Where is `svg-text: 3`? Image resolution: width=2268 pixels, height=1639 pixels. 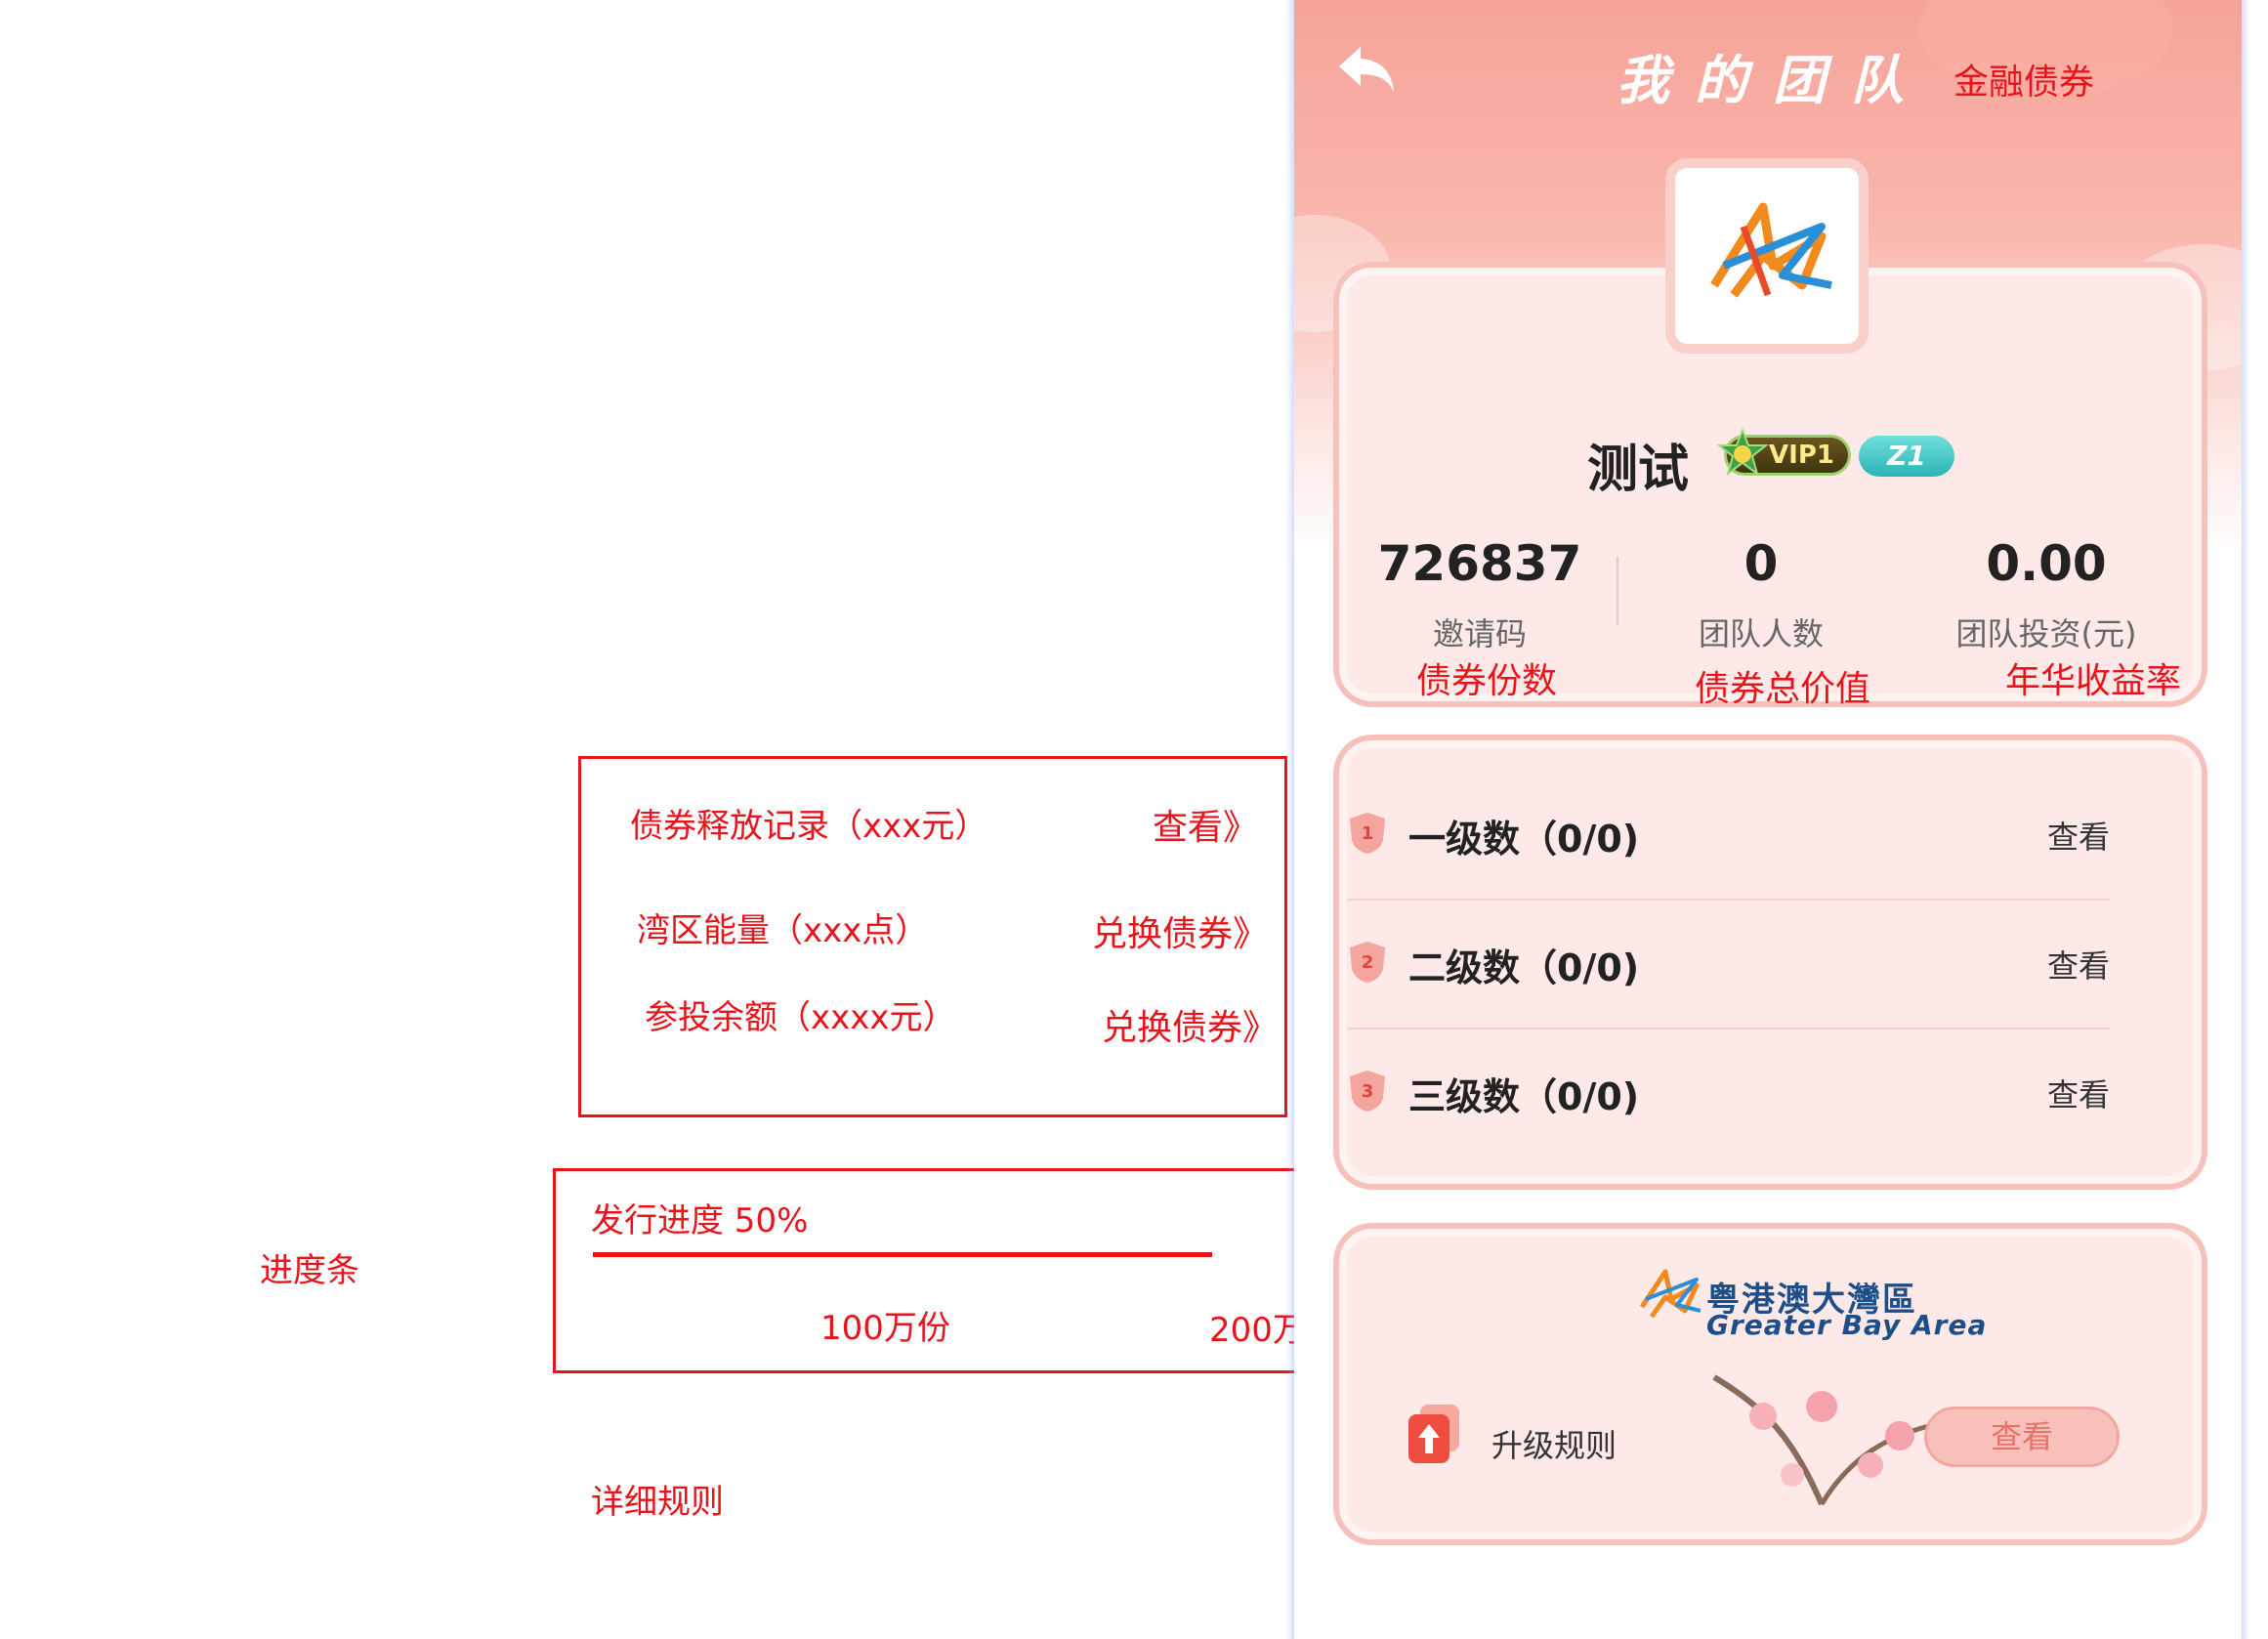 svg-text: 3 is located at coordinates (1368, 1091).